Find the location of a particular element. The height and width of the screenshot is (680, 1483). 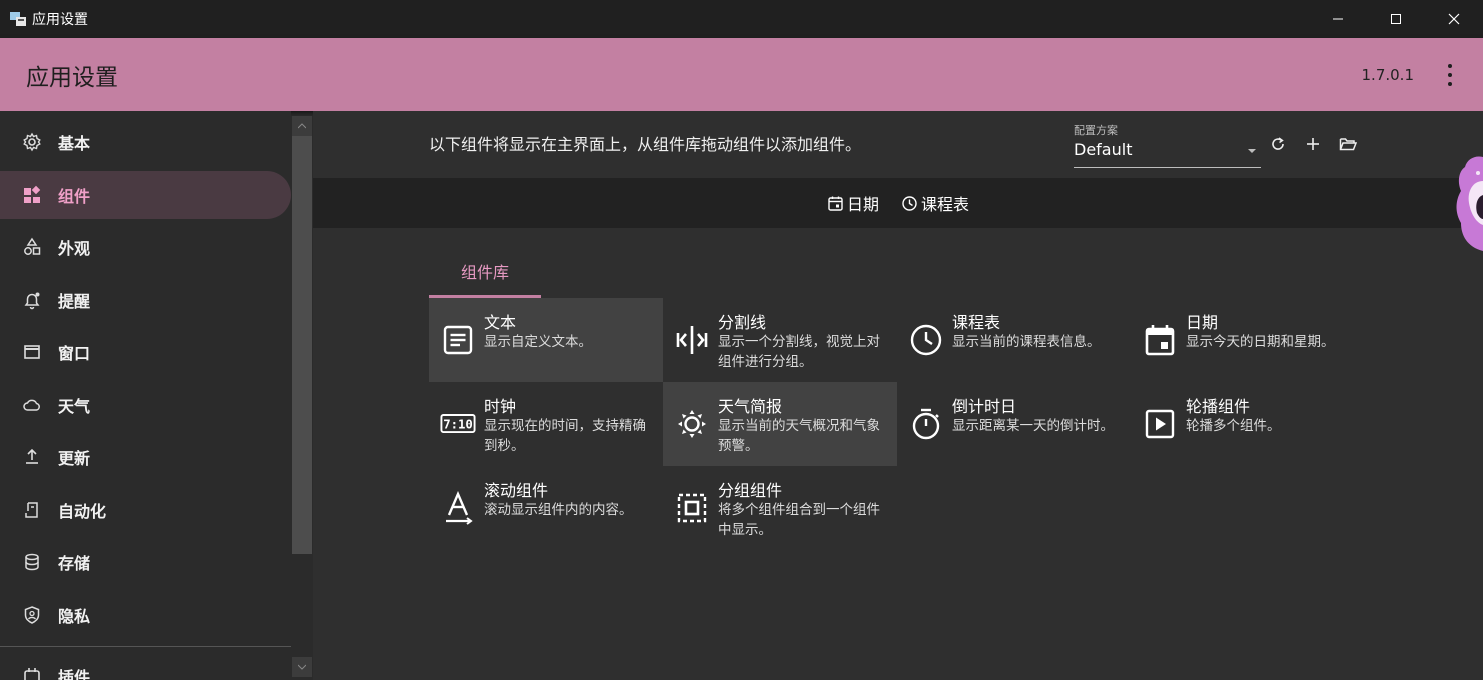

widget-card-group: 分组组件 将多个组件组合到一个组件中显示。 is located at coordinates (780, 508).